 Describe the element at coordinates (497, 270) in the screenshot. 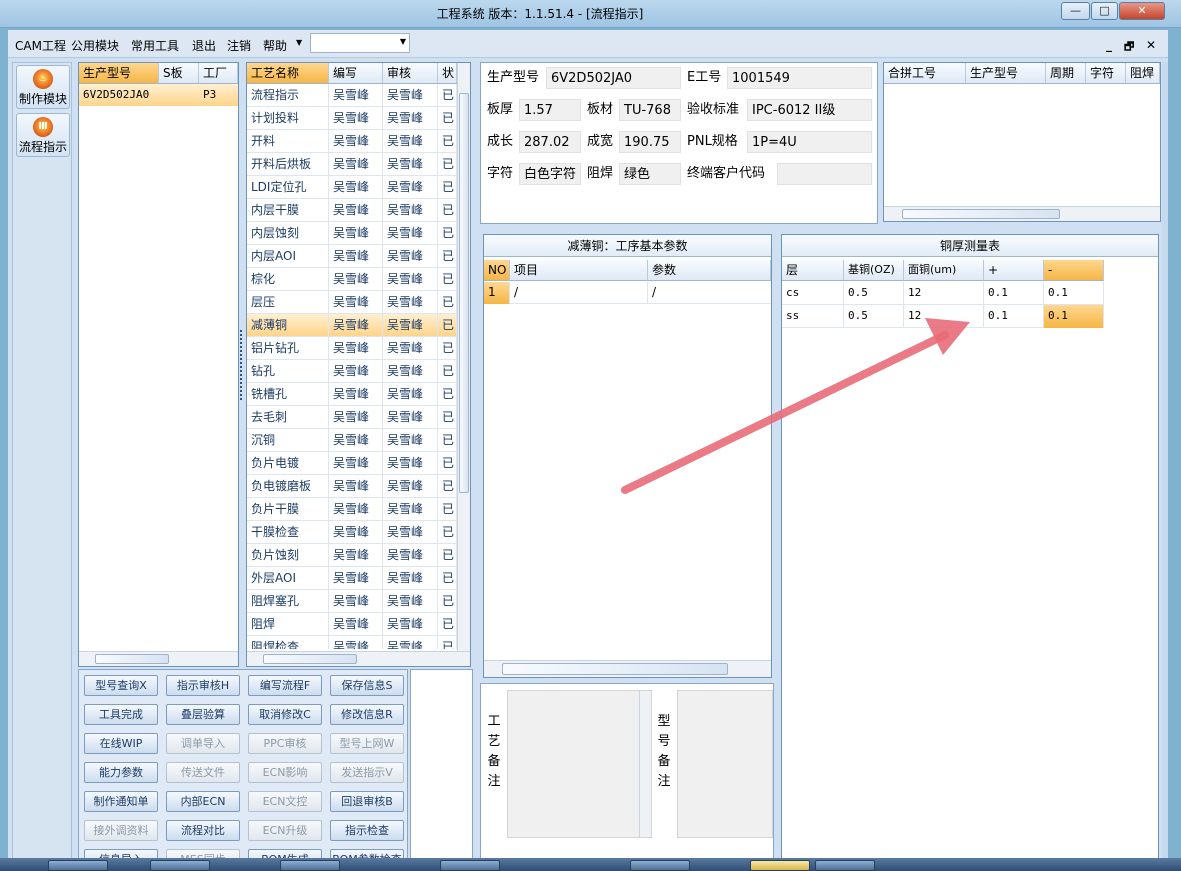

I see `col-no: NO` at that location.